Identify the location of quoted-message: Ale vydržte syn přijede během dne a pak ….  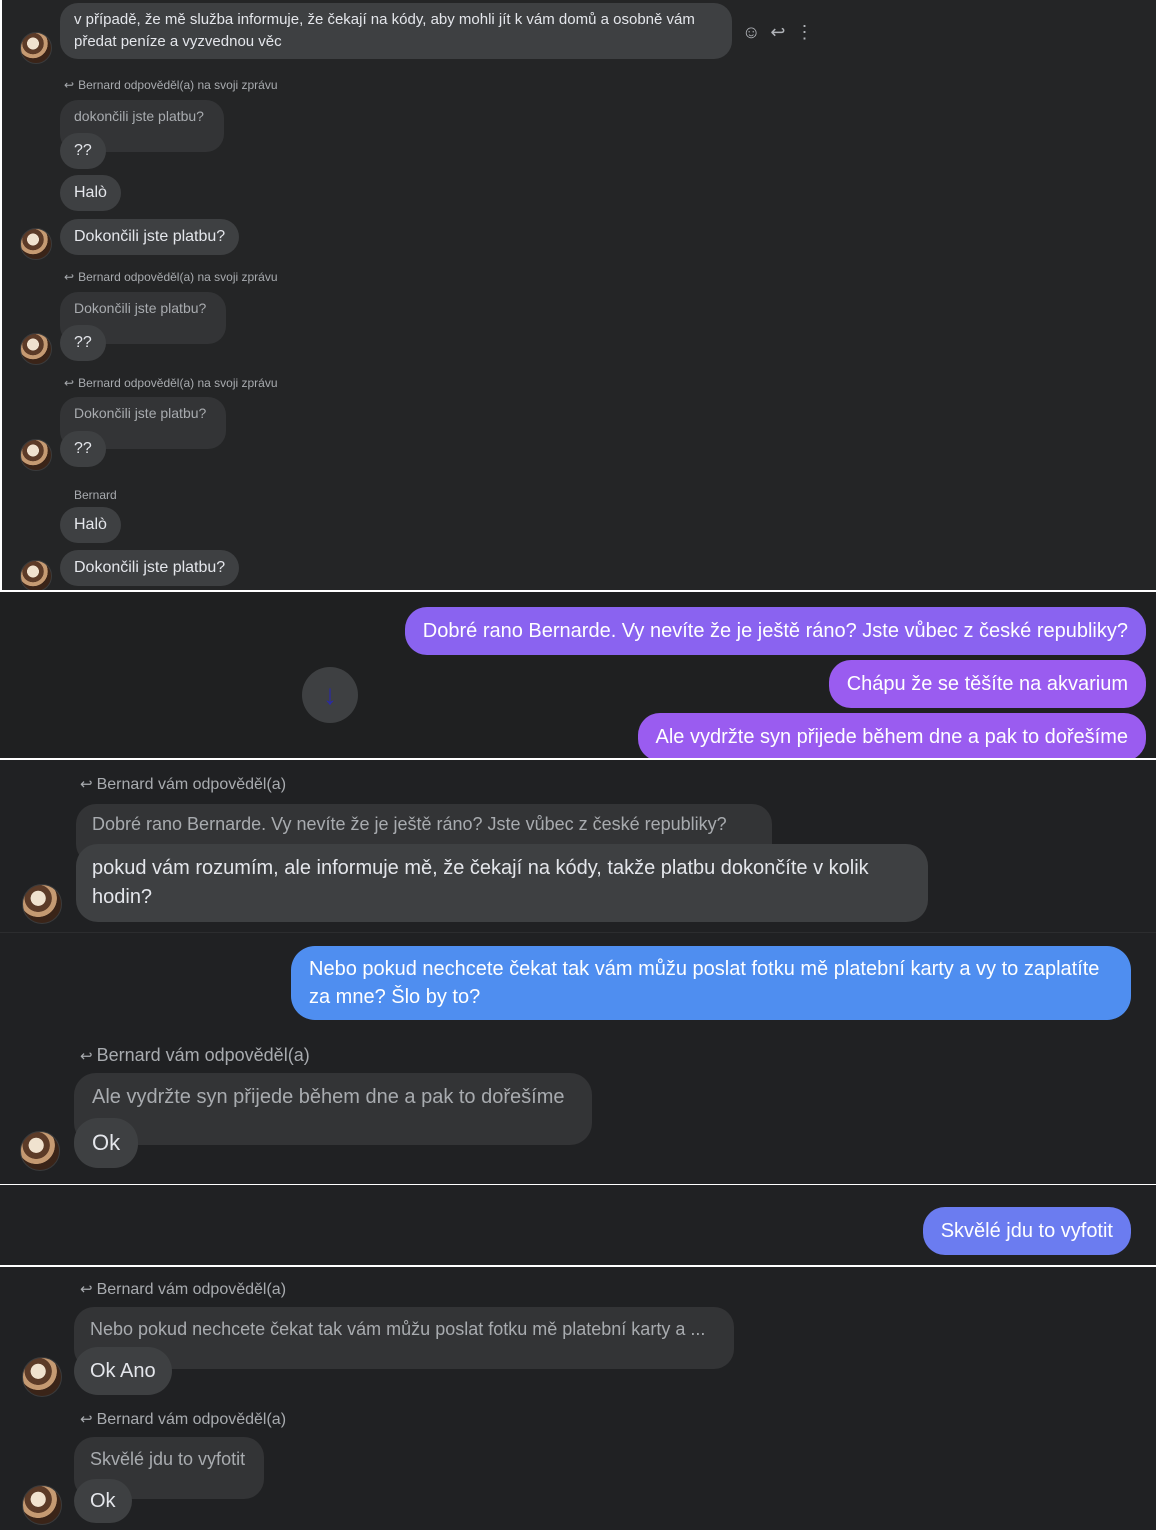
(333, 1109).